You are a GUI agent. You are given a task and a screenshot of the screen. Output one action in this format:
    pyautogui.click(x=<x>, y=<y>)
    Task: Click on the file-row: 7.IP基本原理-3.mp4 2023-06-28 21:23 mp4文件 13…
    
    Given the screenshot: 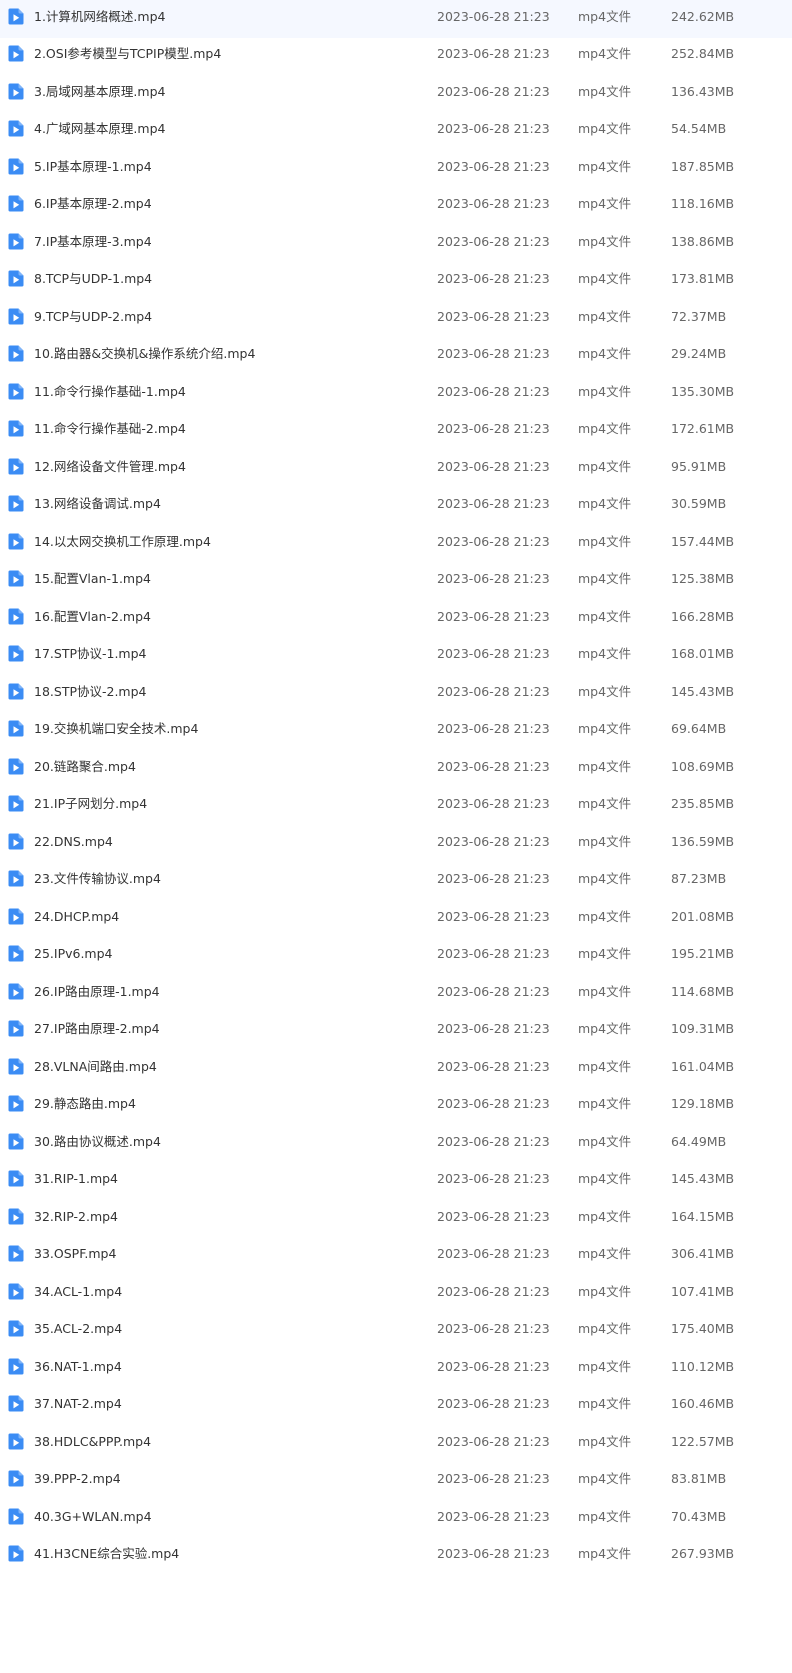 What is the action you would take?
    pyautogui.click(x=396, y=244)
    